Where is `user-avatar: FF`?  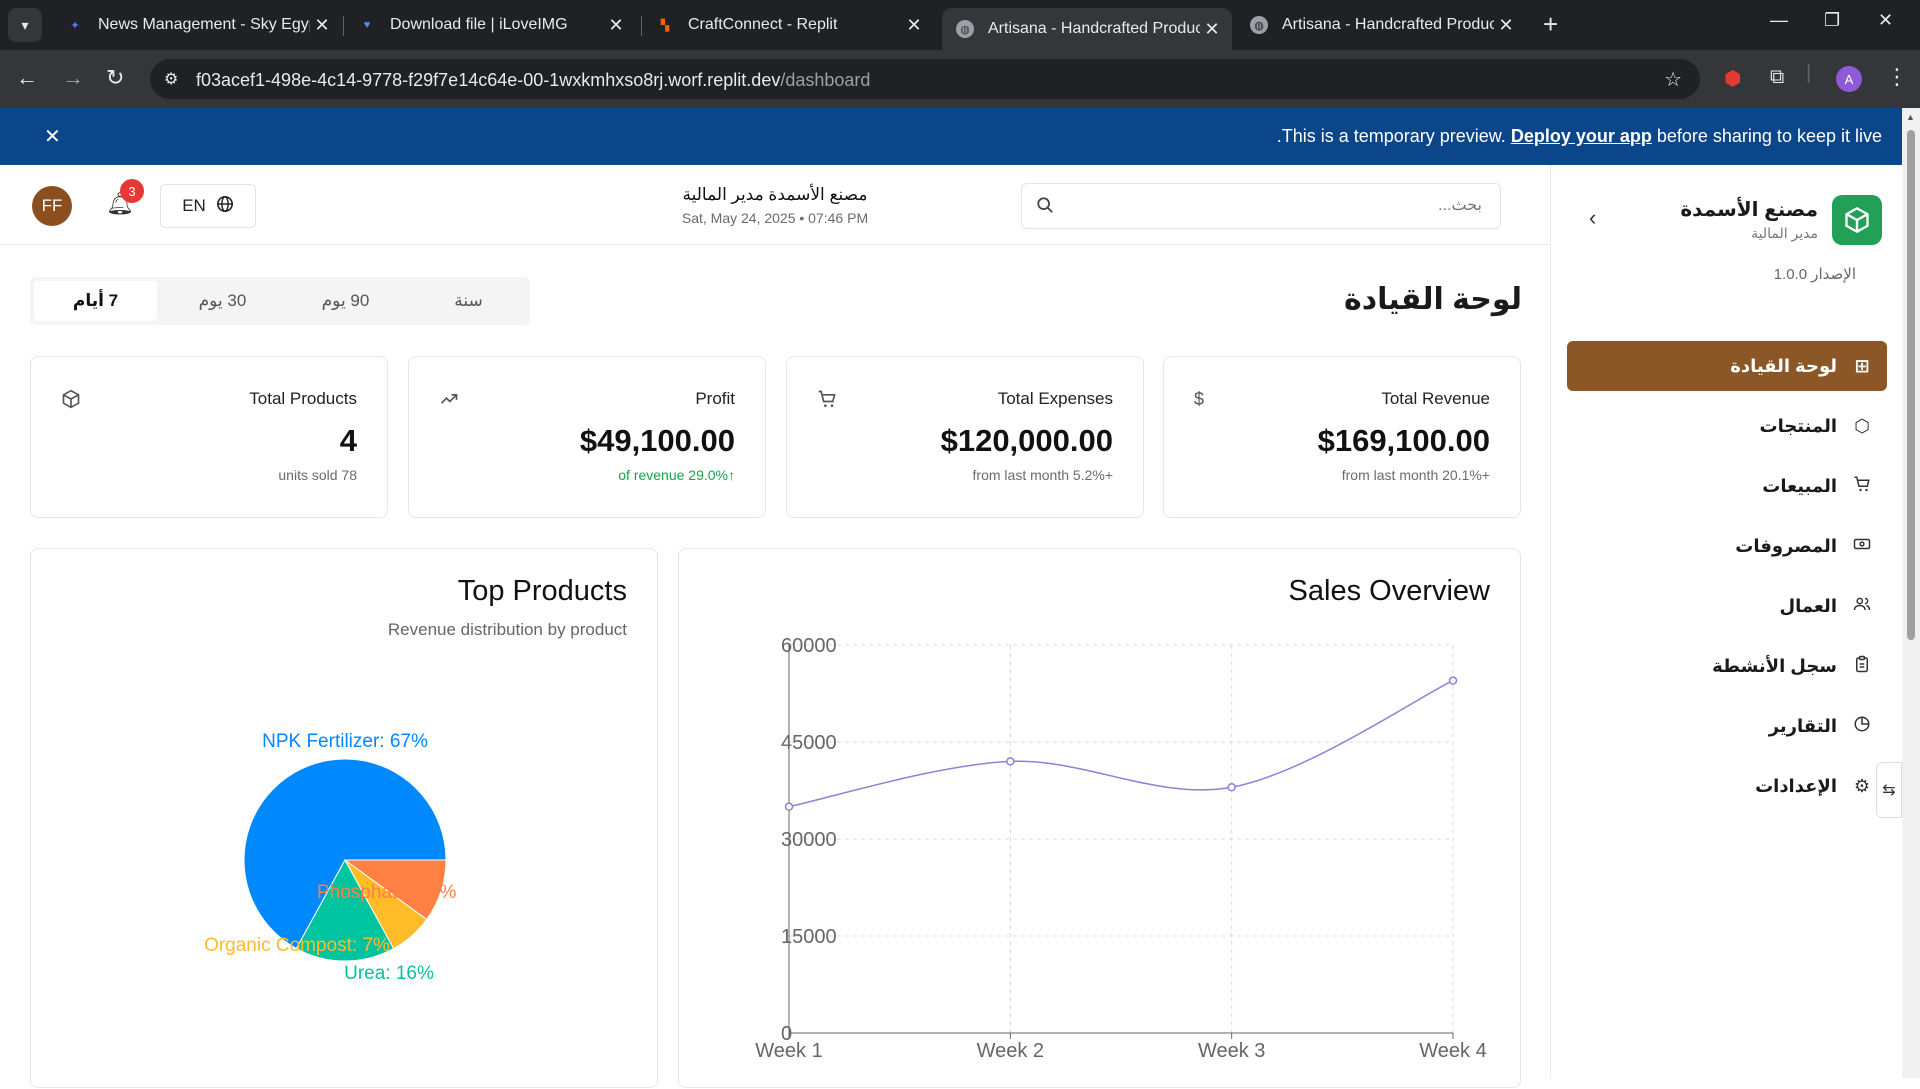 user-avatar: FF is located at coordinates (52, 206).